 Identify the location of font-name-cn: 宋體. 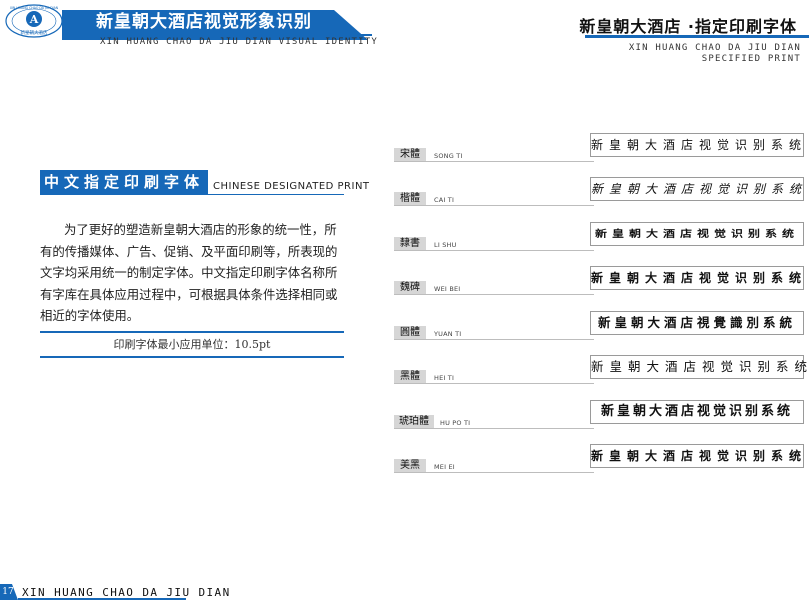
(410, 154).